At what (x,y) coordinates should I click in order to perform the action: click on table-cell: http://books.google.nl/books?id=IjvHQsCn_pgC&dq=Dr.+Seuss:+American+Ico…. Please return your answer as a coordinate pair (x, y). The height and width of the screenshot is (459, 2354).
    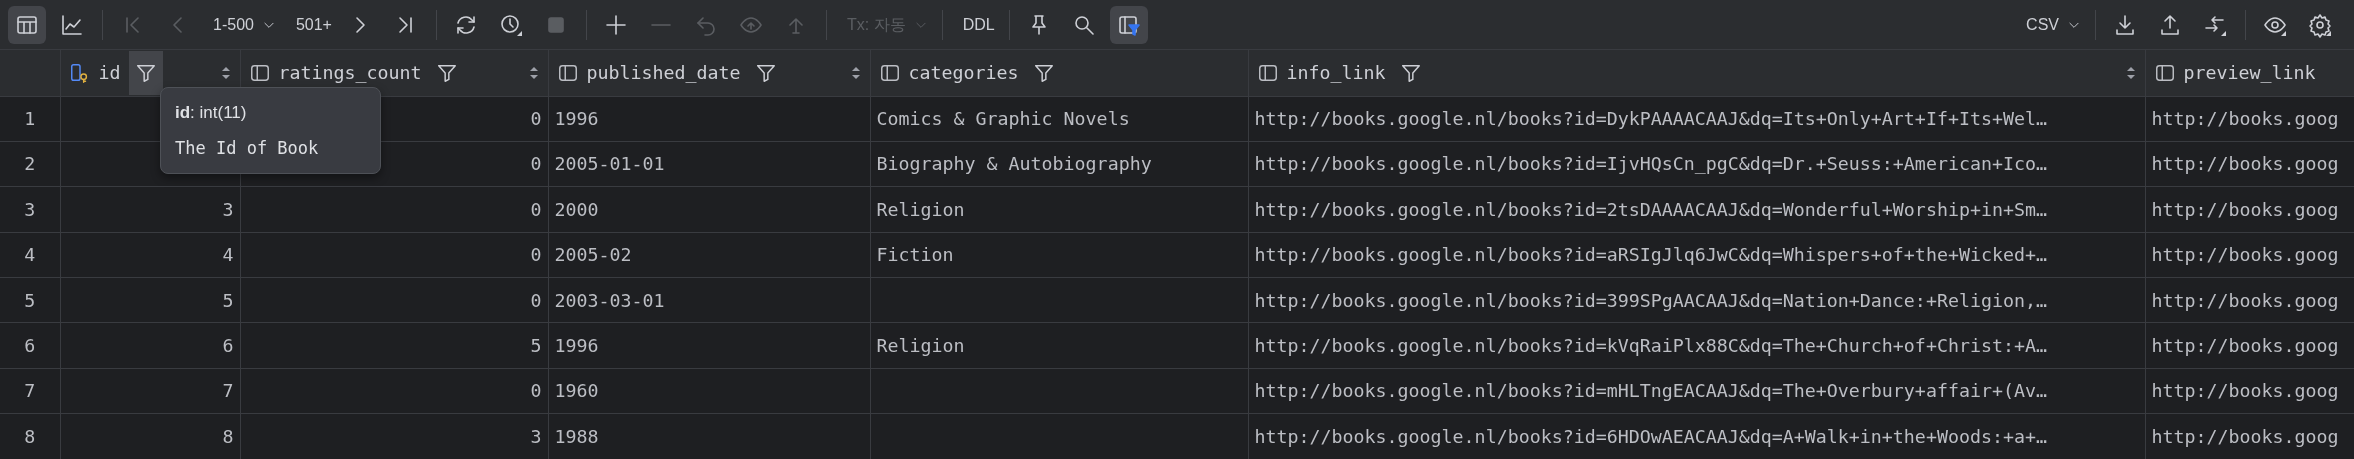
    Looking at the image, I should click on (1696, 164).